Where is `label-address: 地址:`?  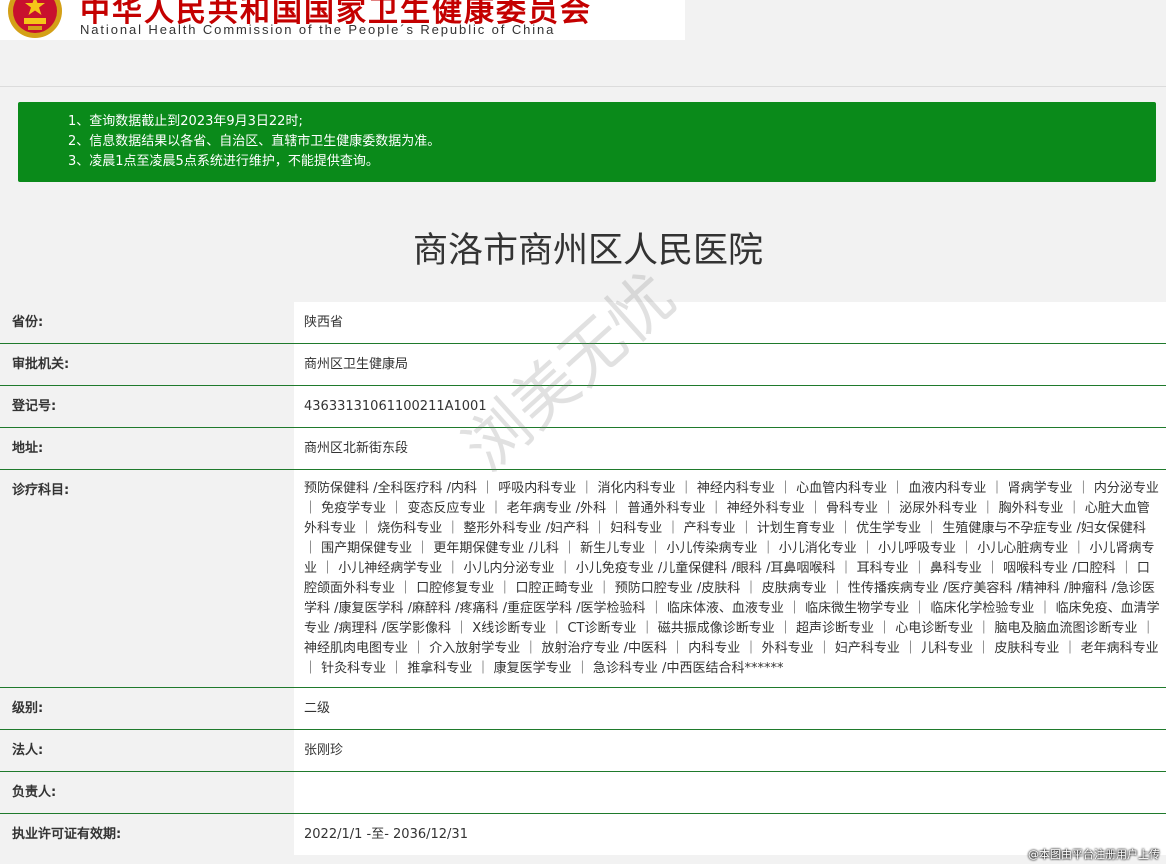 label-address: 地址: is located at coordinates (147, 448).